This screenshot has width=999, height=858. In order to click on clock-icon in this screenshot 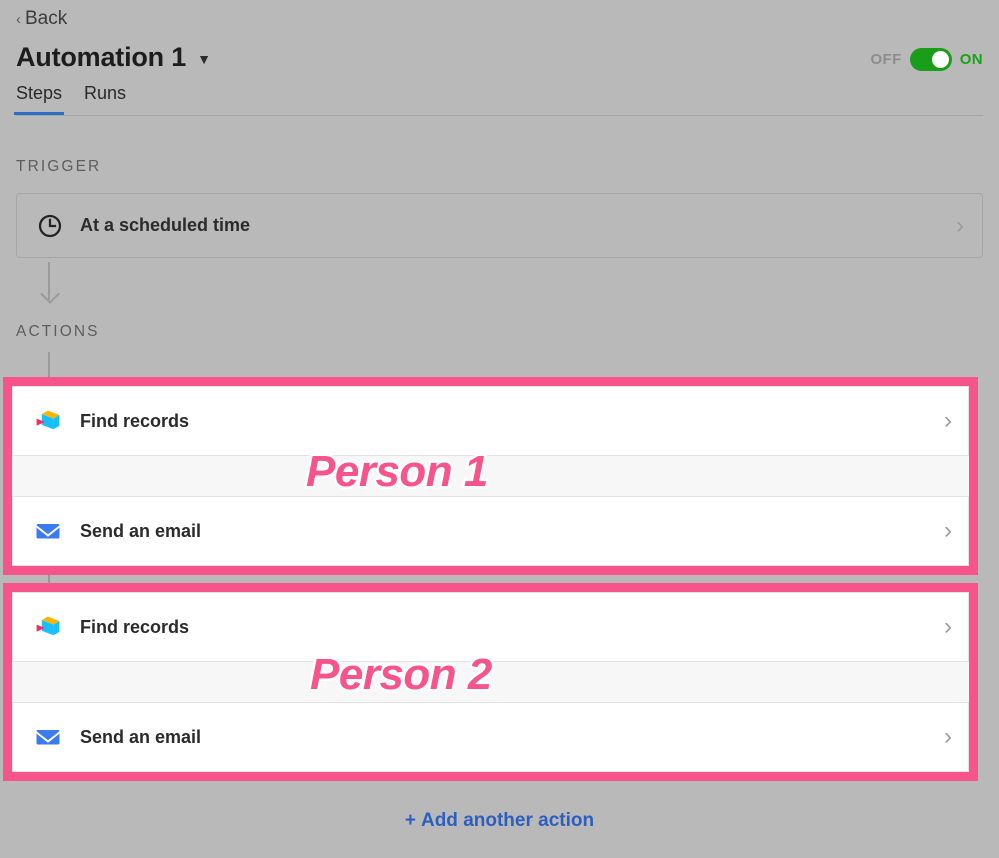, I will do `click(50, 226)`.